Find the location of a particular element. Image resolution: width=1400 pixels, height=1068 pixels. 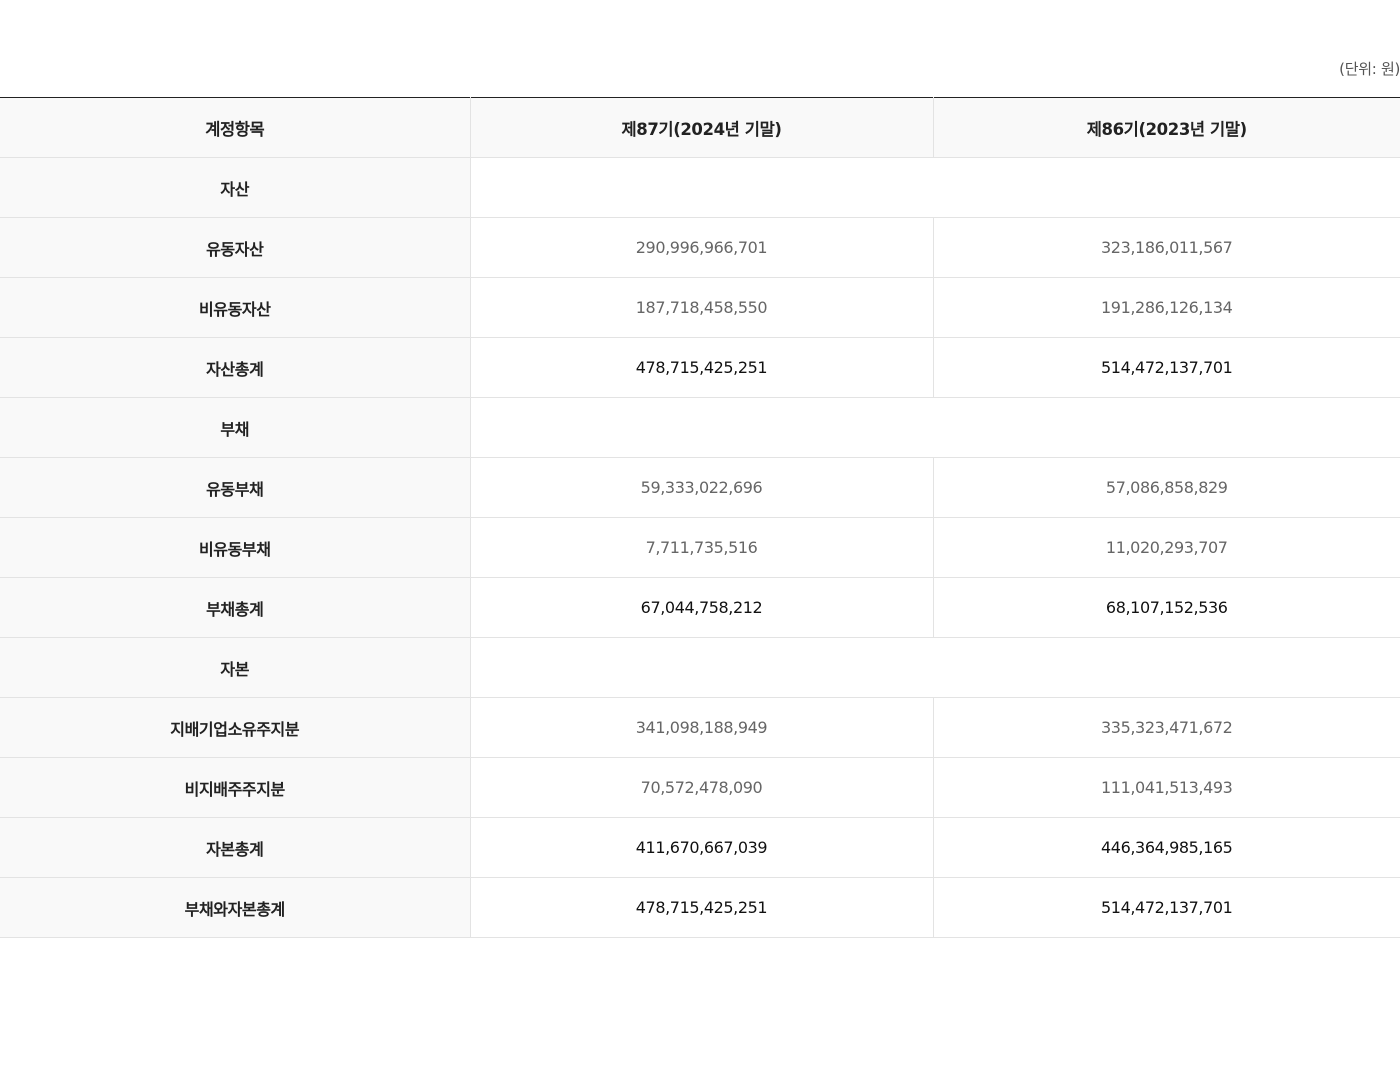

value-87: 67,044,758,212 is located at coordinates (701, 607).